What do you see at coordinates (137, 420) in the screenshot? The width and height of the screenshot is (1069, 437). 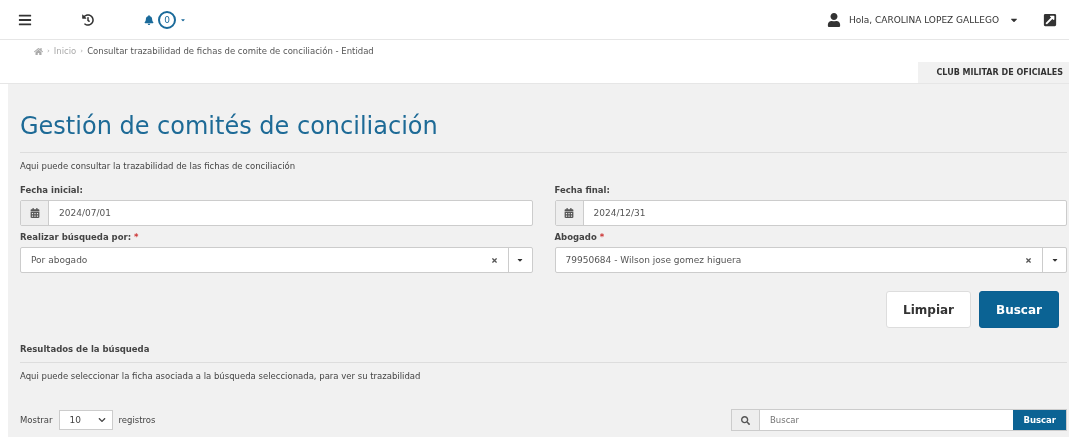 I see `records-label: registros` at bounding box center [137, 420].